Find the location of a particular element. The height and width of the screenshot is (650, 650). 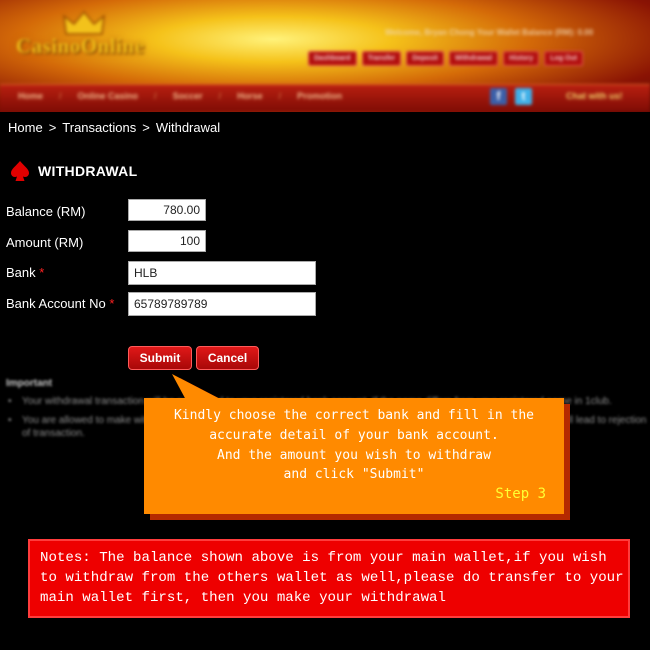

breadcrumb-home: Home is located at coordinates (25, 127).